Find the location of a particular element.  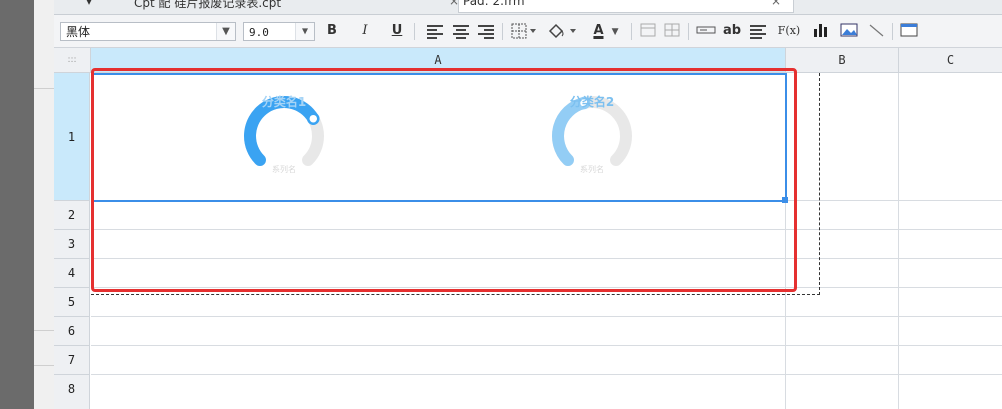

format-toolbar: 黑体 ▼ 9.0 ▼ B I U A ▼ ab F(x) is located at coordinates (528, 31).